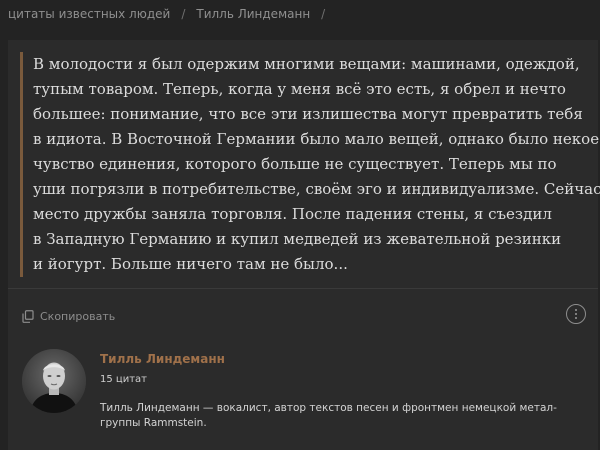 The width and height of the screenshot is (600, 450). I want to click on copy-button: Скопировать, so click(68, 316).